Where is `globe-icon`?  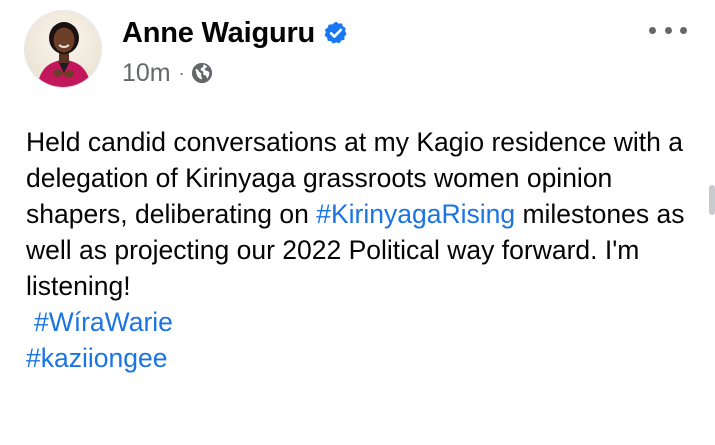
globe-icon is located at coordinates (202, 73).